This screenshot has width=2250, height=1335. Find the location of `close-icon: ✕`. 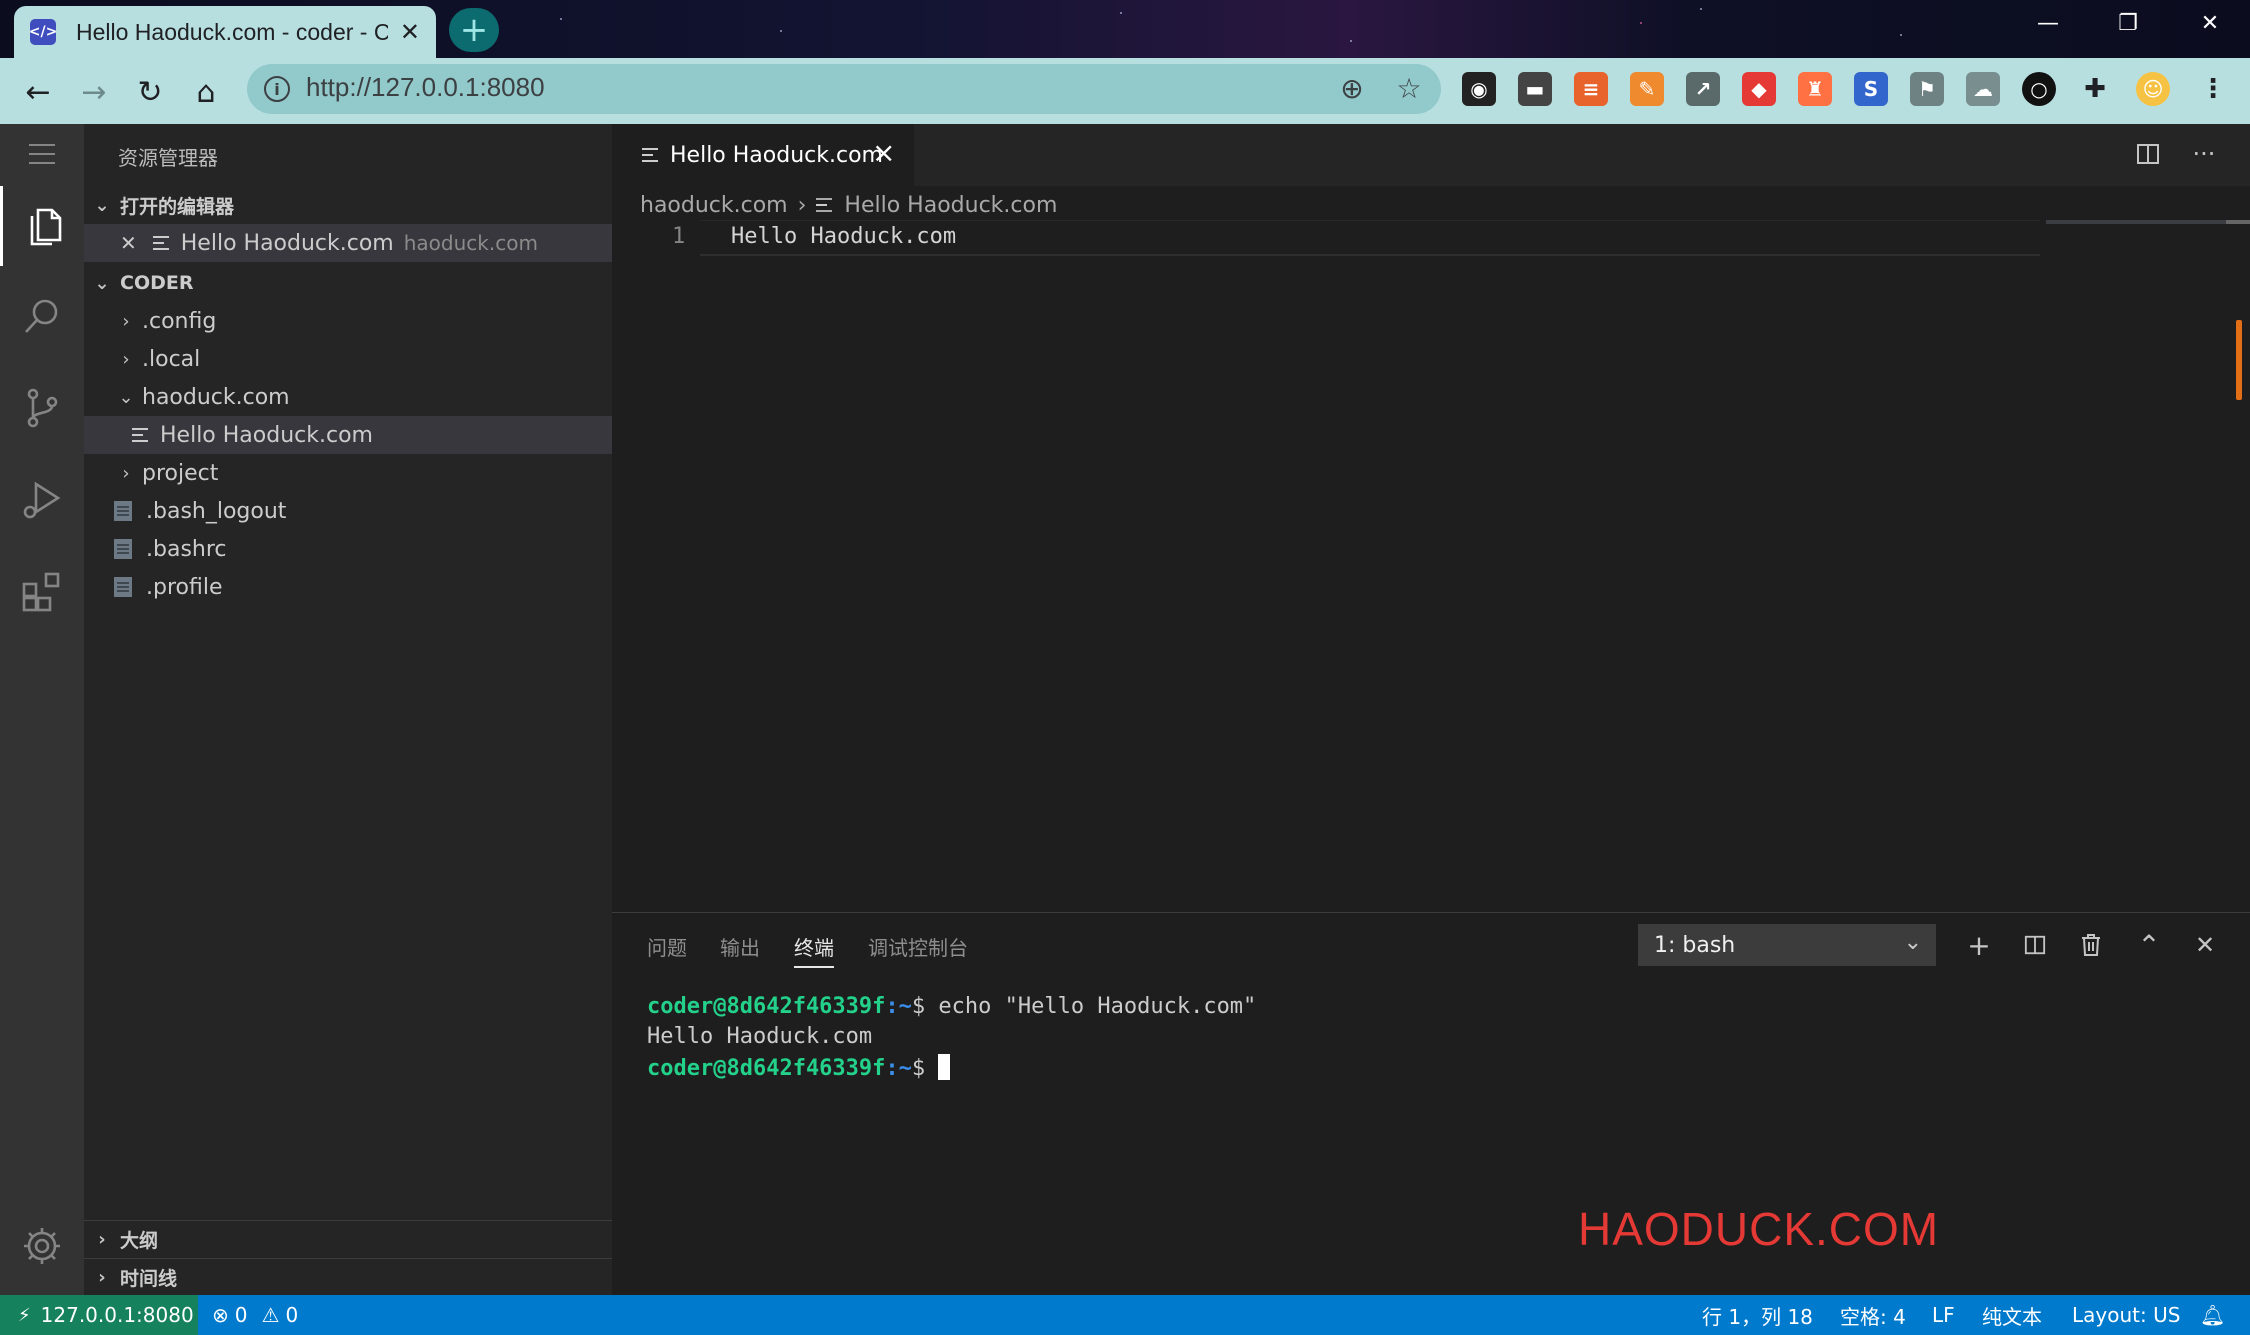

close-icon: ✕ is located at coordinates (128, 243).